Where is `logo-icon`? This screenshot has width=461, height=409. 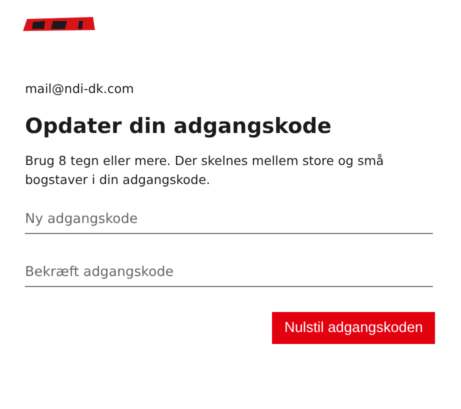 logo-icon is located at coordinates (59, 24).